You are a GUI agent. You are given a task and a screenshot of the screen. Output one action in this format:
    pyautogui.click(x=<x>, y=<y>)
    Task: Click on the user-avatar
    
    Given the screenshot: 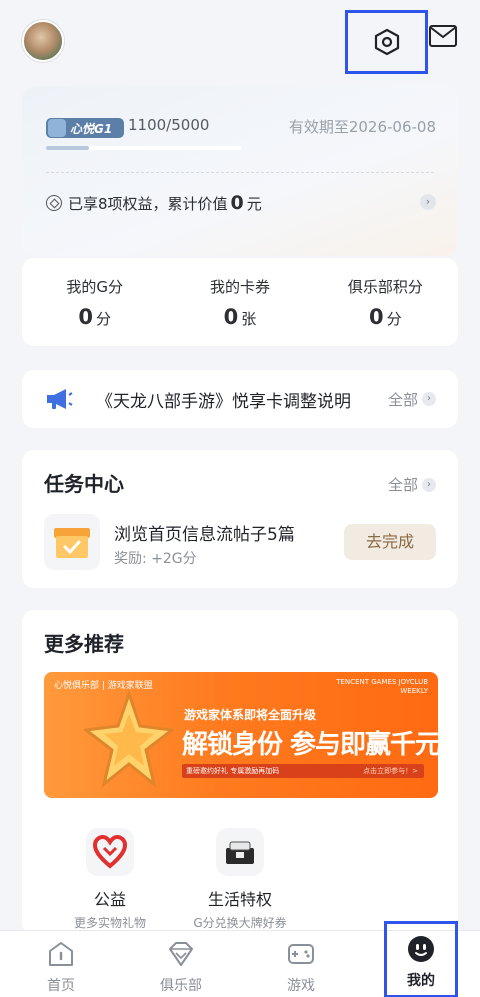 What is the action you would take?
    pyautogui.click(x=43, y=41)
    